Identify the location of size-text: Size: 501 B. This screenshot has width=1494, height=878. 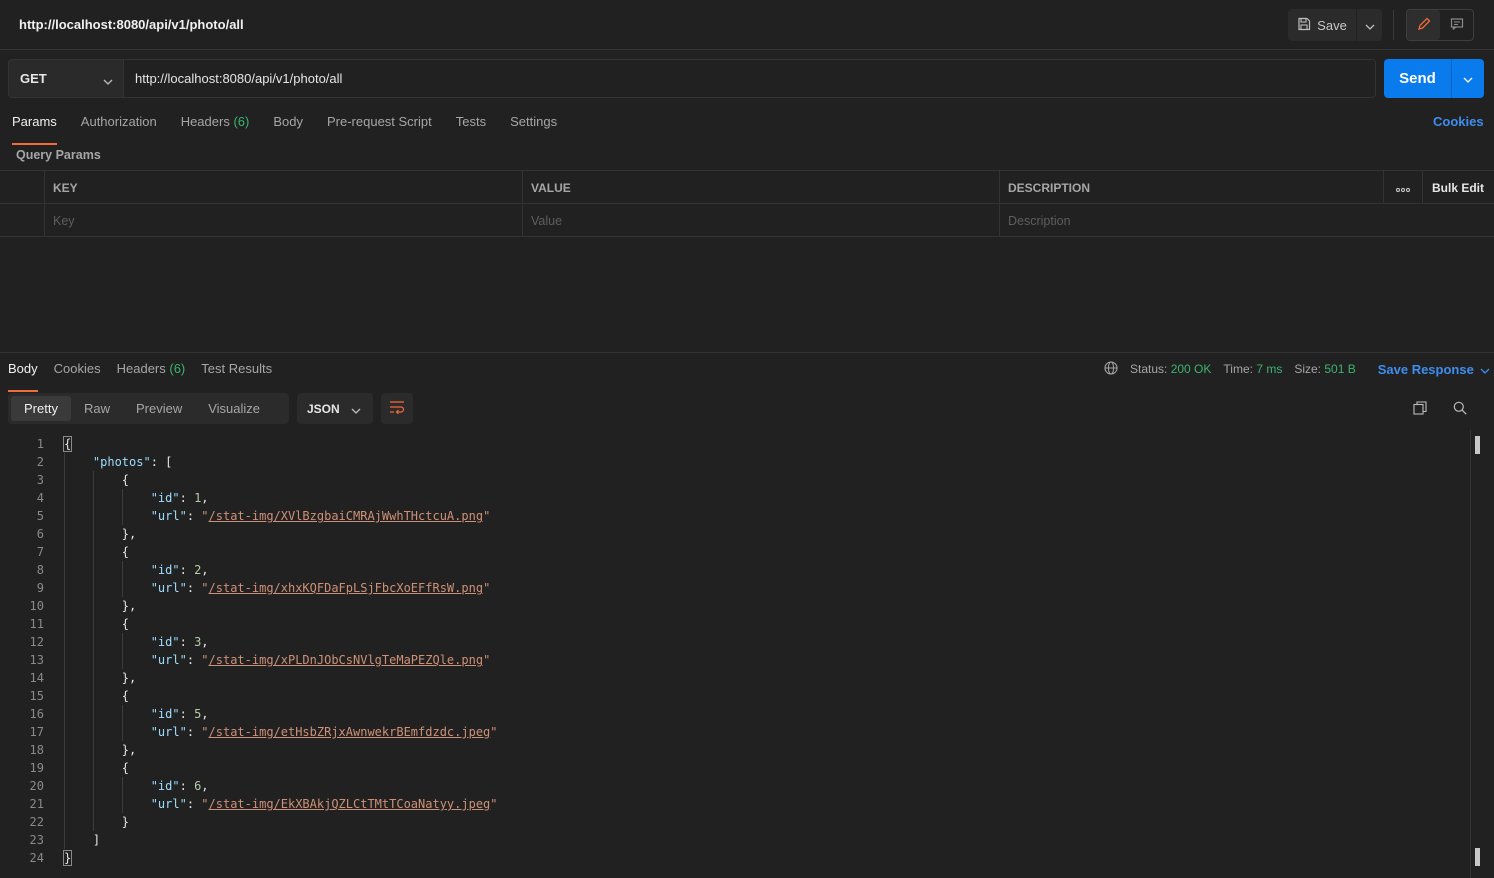
(1324, 369).